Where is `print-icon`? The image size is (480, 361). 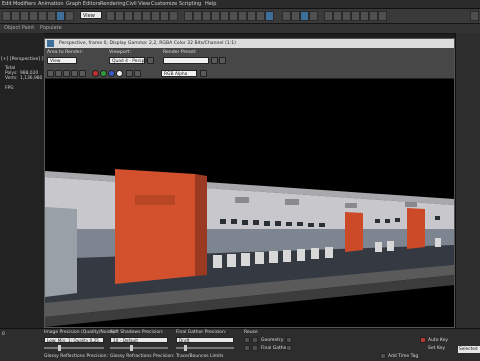 print-icon is located at coordinates (74, 73).